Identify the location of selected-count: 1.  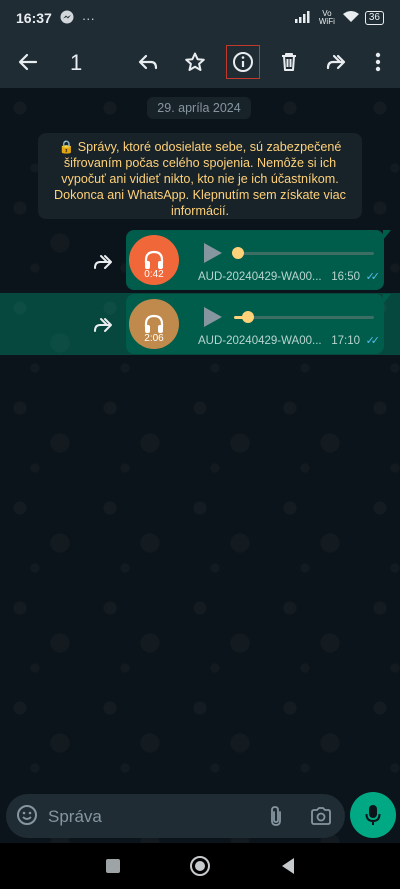
(76, 62).